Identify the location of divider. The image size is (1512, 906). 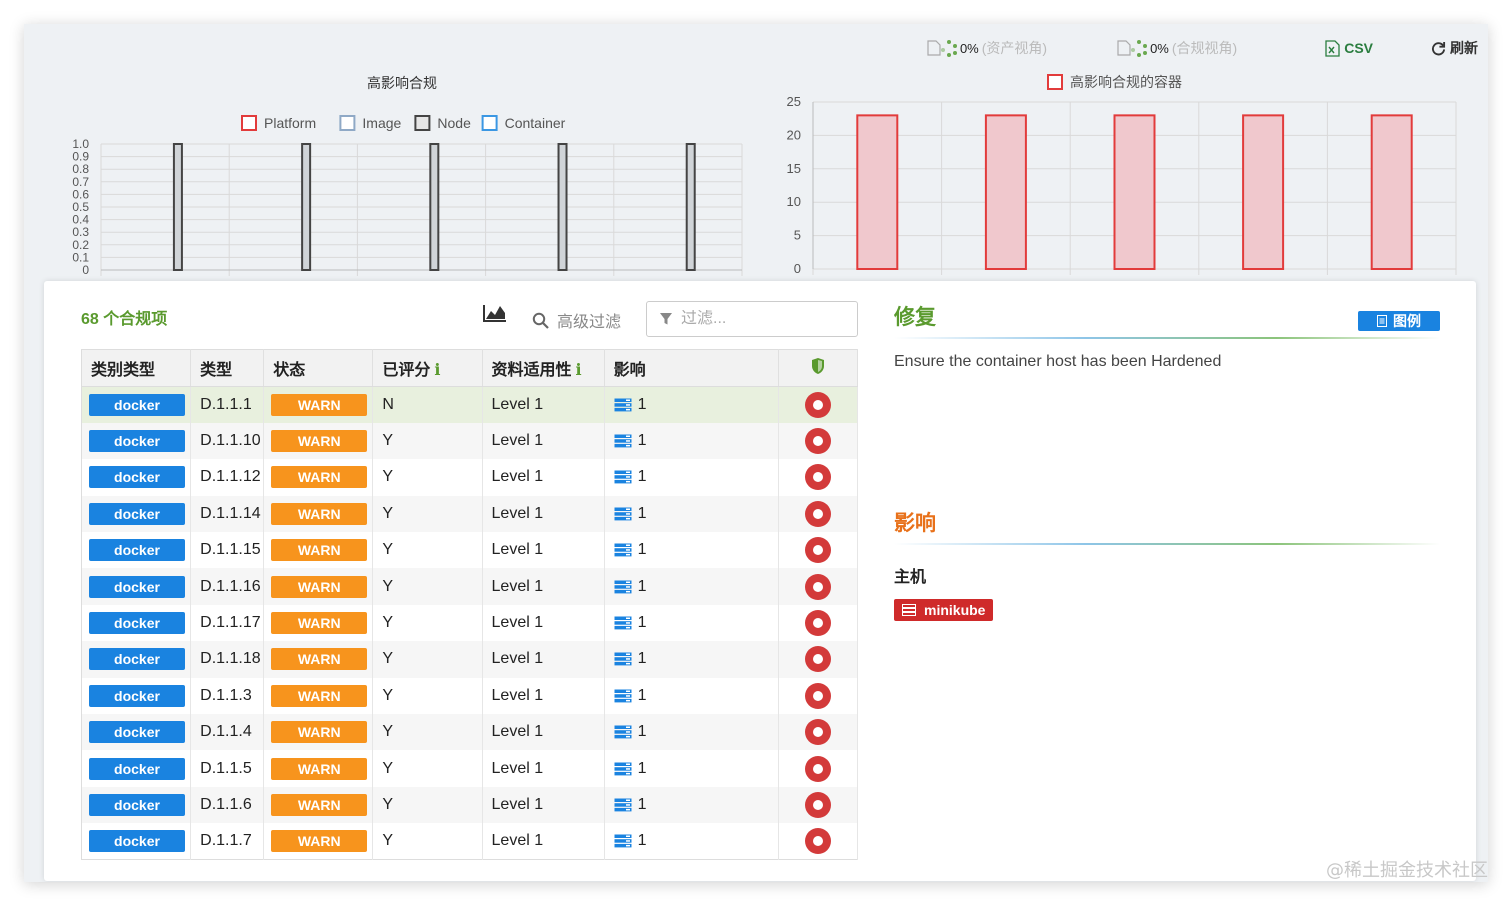
(1167, 544).